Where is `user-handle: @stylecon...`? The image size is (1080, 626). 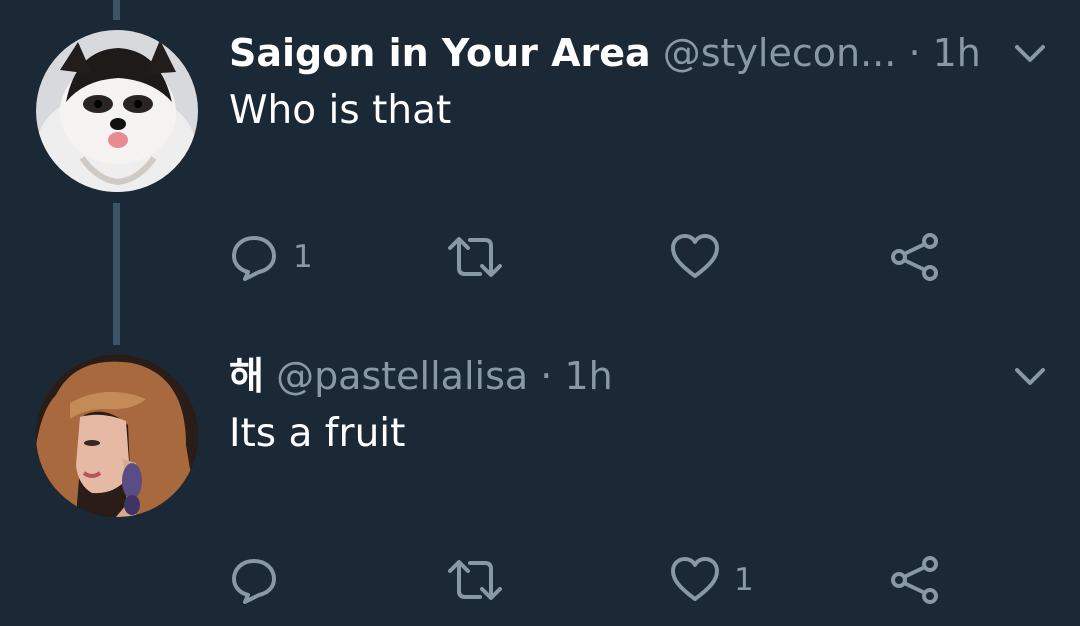
user-handle: @stylecon... is located at coordinates (780, 53).